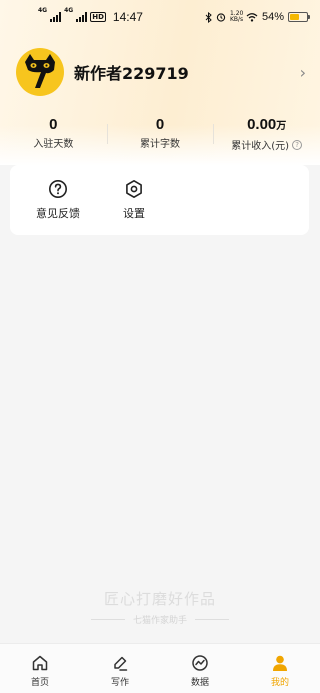 The height and width of the screenshot is (693, 320). What do you see at coordinates (159, 599) in the screenshot?
I see `slogan-main: 匠心打磨好作品` at bounding box center [159, 599].